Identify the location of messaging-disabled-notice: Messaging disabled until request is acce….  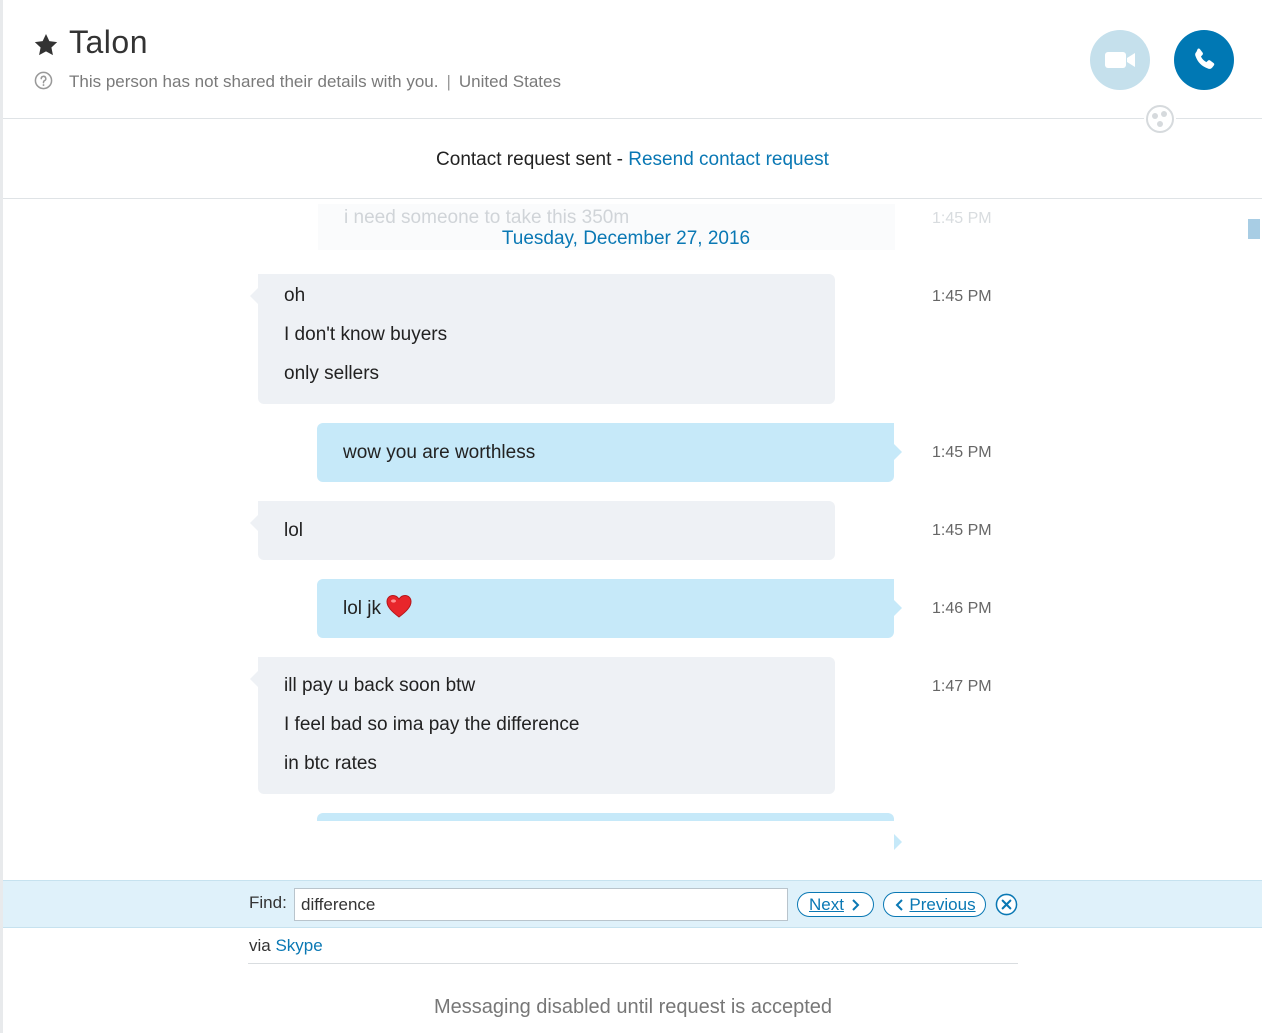
(633, 1007).